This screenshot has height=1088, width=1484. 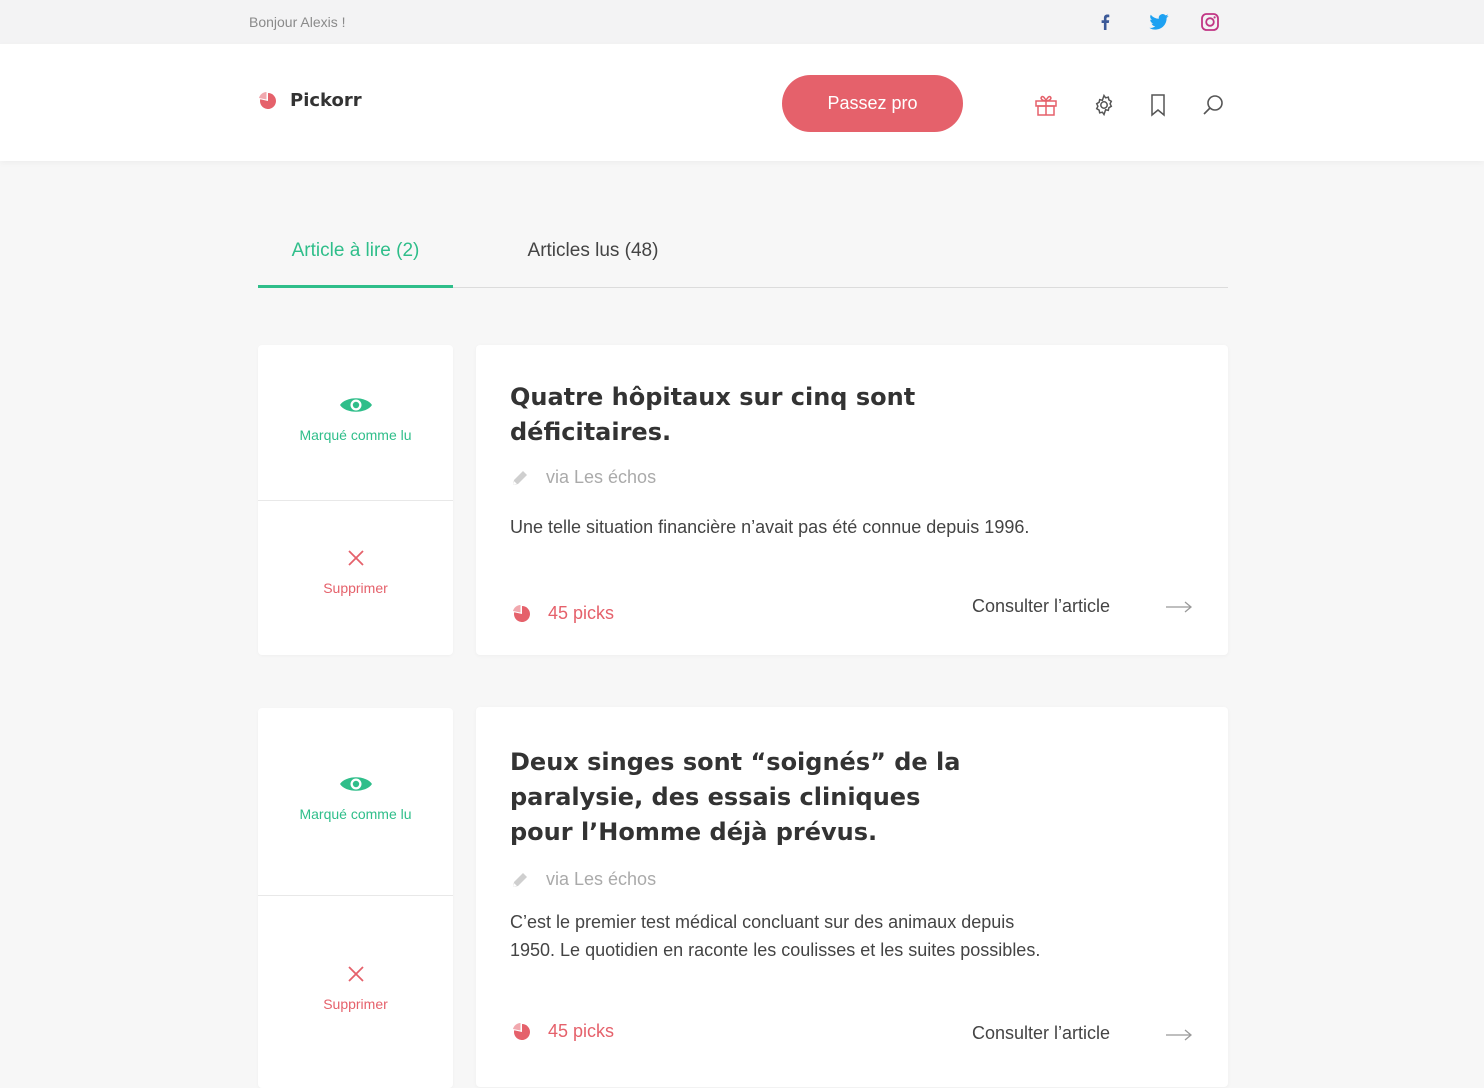 What do you see at coordinates (872, 103) in the screenshot?
I see `go-pro-button: Passez pro` at bounding box center [872, 103].